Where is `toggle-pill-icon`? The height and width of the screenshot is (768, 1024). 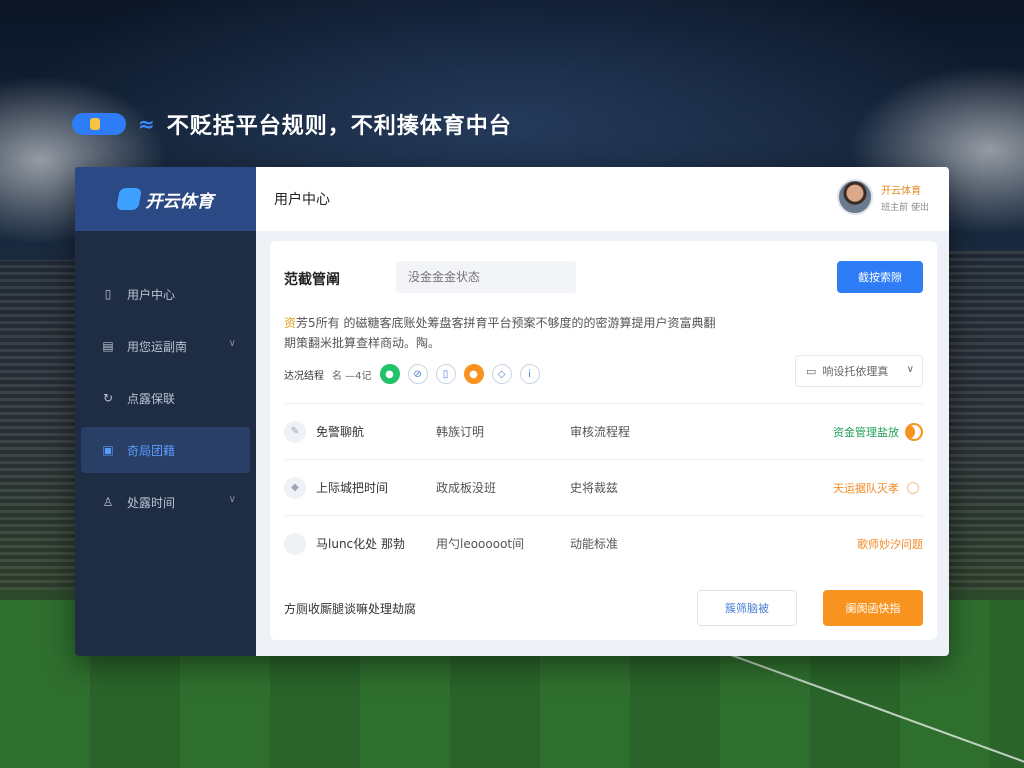
toggle-pill-icon is located at coordinates (99, 124).